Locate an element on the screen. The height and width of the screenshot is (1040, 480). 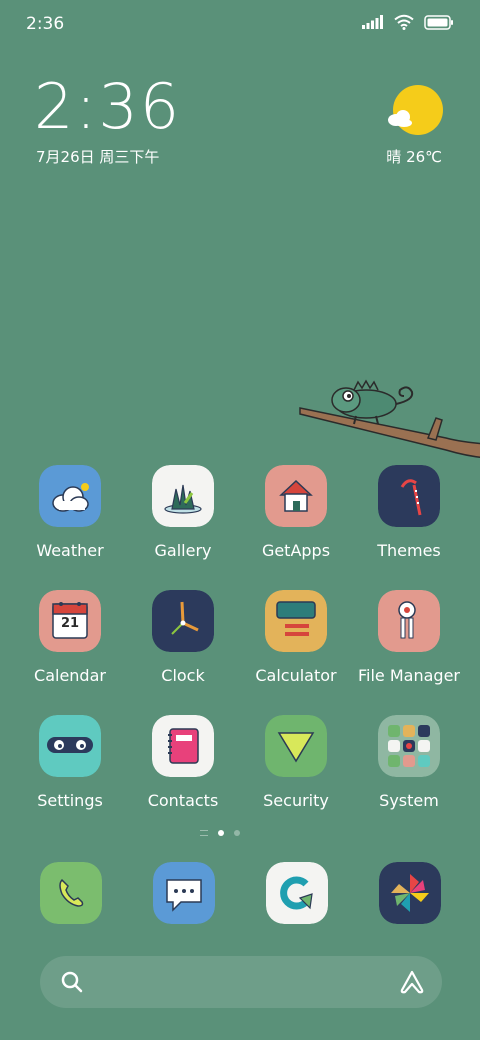
app-getapps: GetApps is located at coordinates (296, 512).